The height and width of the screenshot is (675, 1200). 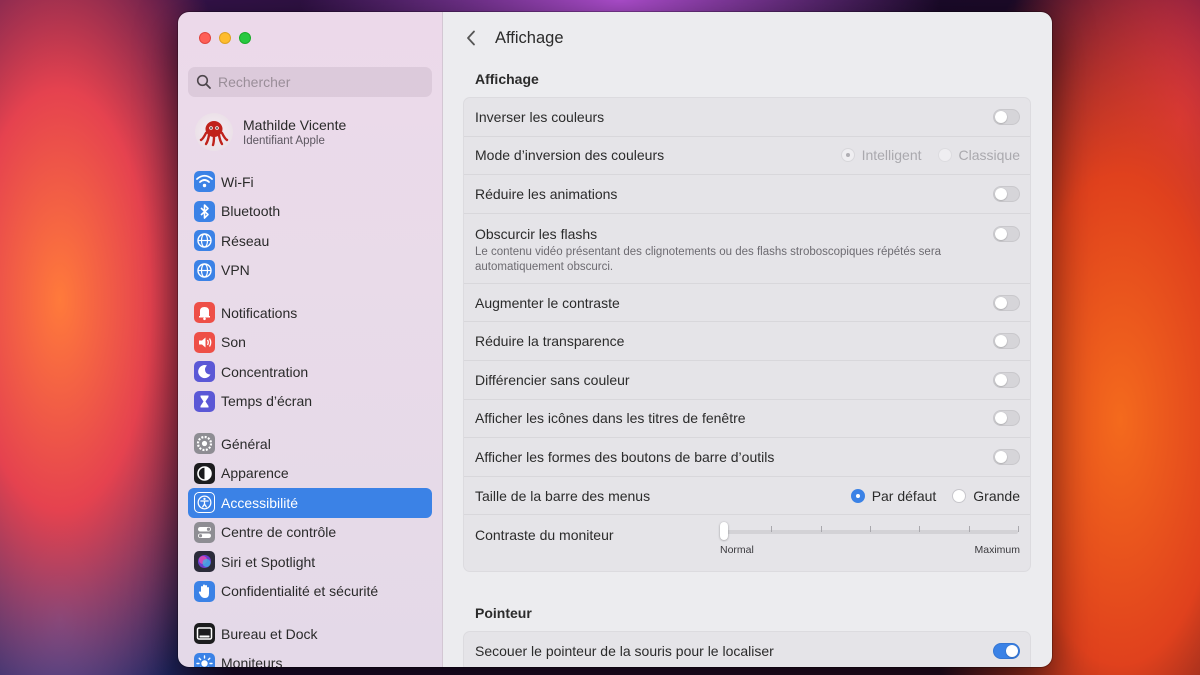 What do you see at coordinates (204, 659) in the screenshot?
I see `sun-icon` at bounding box center [204, 659].